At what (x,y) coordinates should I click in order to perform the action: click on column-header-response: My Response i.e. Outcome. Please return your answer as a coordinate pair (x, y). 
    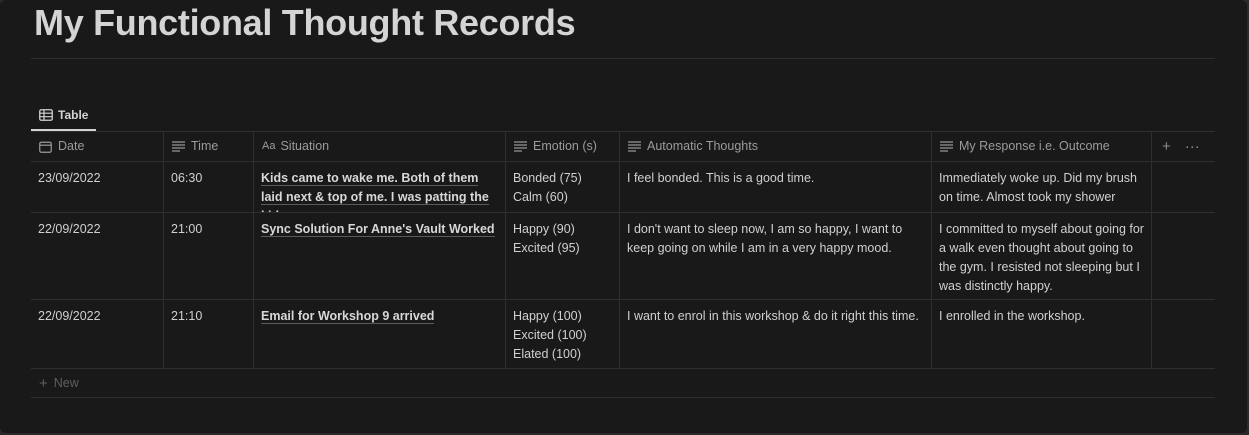
    Looking at the image, I should click on (1042, 146).